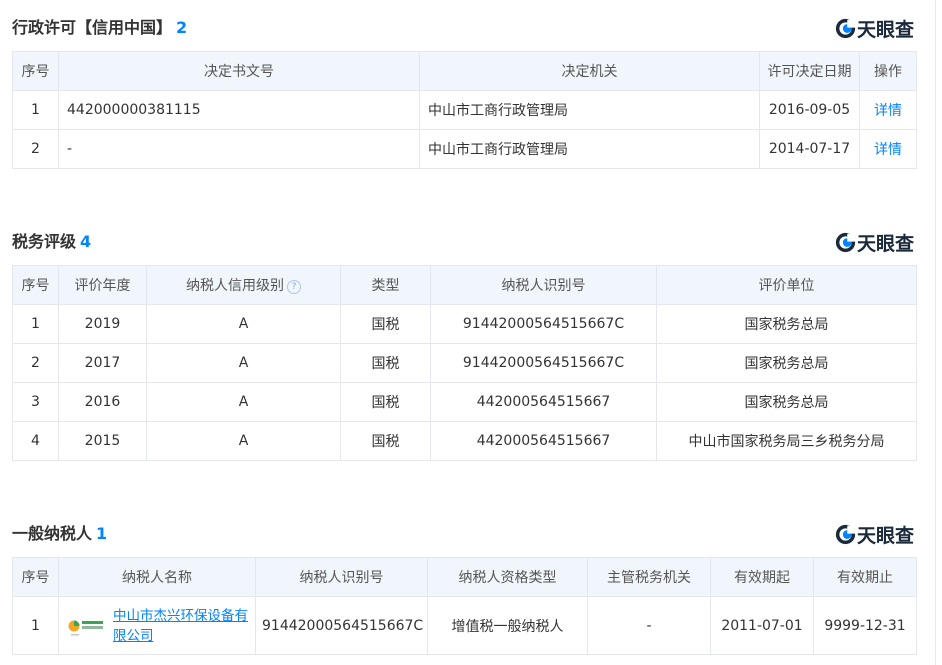 The width and height of the screenshot is (942, 665). What do you see at coordinates (243, 285) in the screenshot?
I see `column-header: 纳税人信用级别?` at bounding box center [243, 285].